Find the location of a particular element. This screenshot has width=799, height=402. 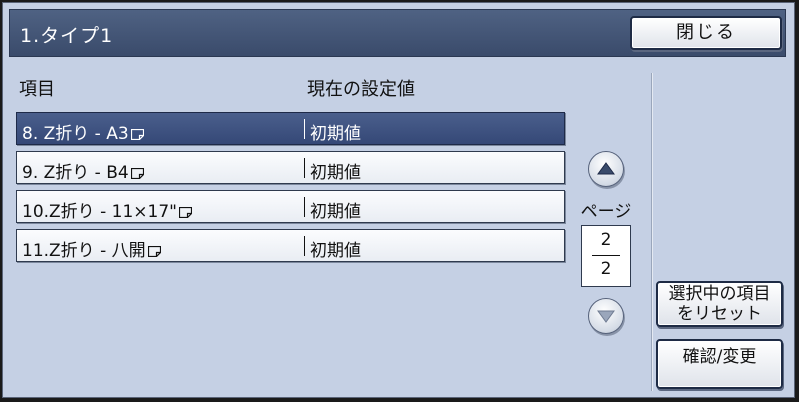

row-label: 10.Z折り - 11×17" is located at coordinates (107, 209).